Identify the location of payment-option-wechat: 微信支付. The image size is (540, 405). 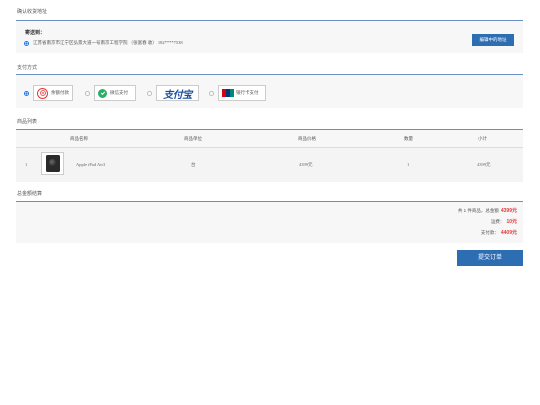
(110, 93).